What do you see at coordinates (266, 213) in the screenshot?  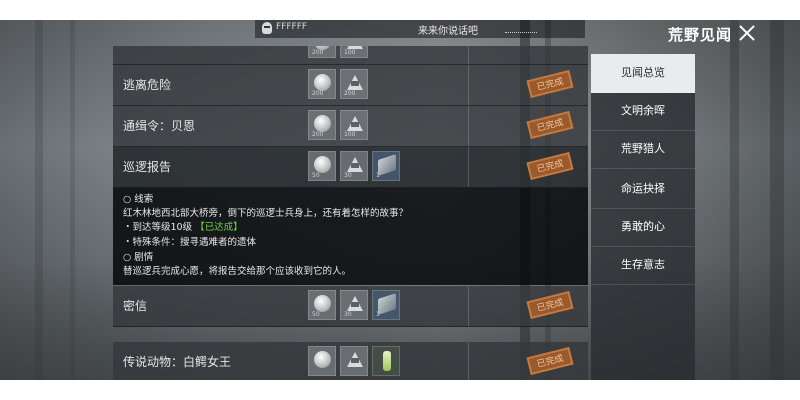 I see `clue-text: 红木林地西北部大桥旁，倒下的巡逻士兵身上，还有着怎样的故事？` at bounding box center [266, 213].